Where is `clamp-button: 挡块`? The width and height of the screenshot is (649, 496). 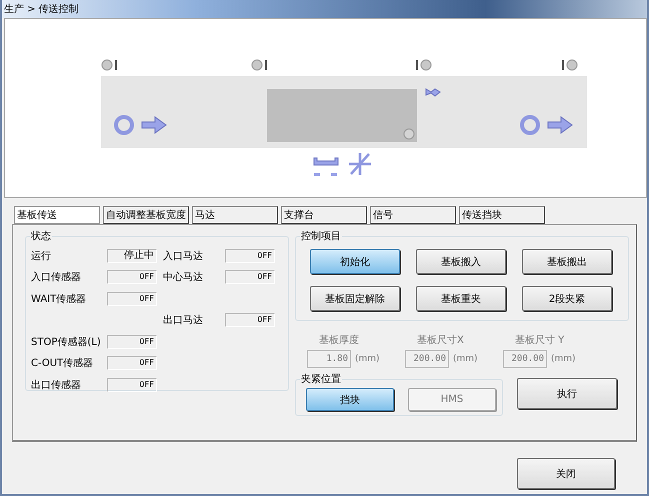
clamp-button: 挡块 is located at coordinates (350, 399).